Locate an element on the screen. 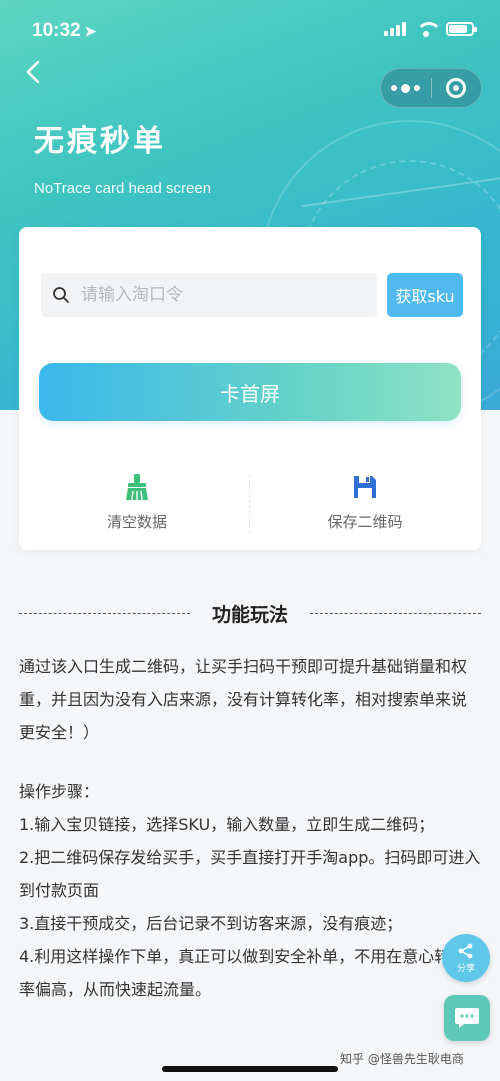  card-first-screen-button: 卡首屏 is located at coordinates (250, 392).